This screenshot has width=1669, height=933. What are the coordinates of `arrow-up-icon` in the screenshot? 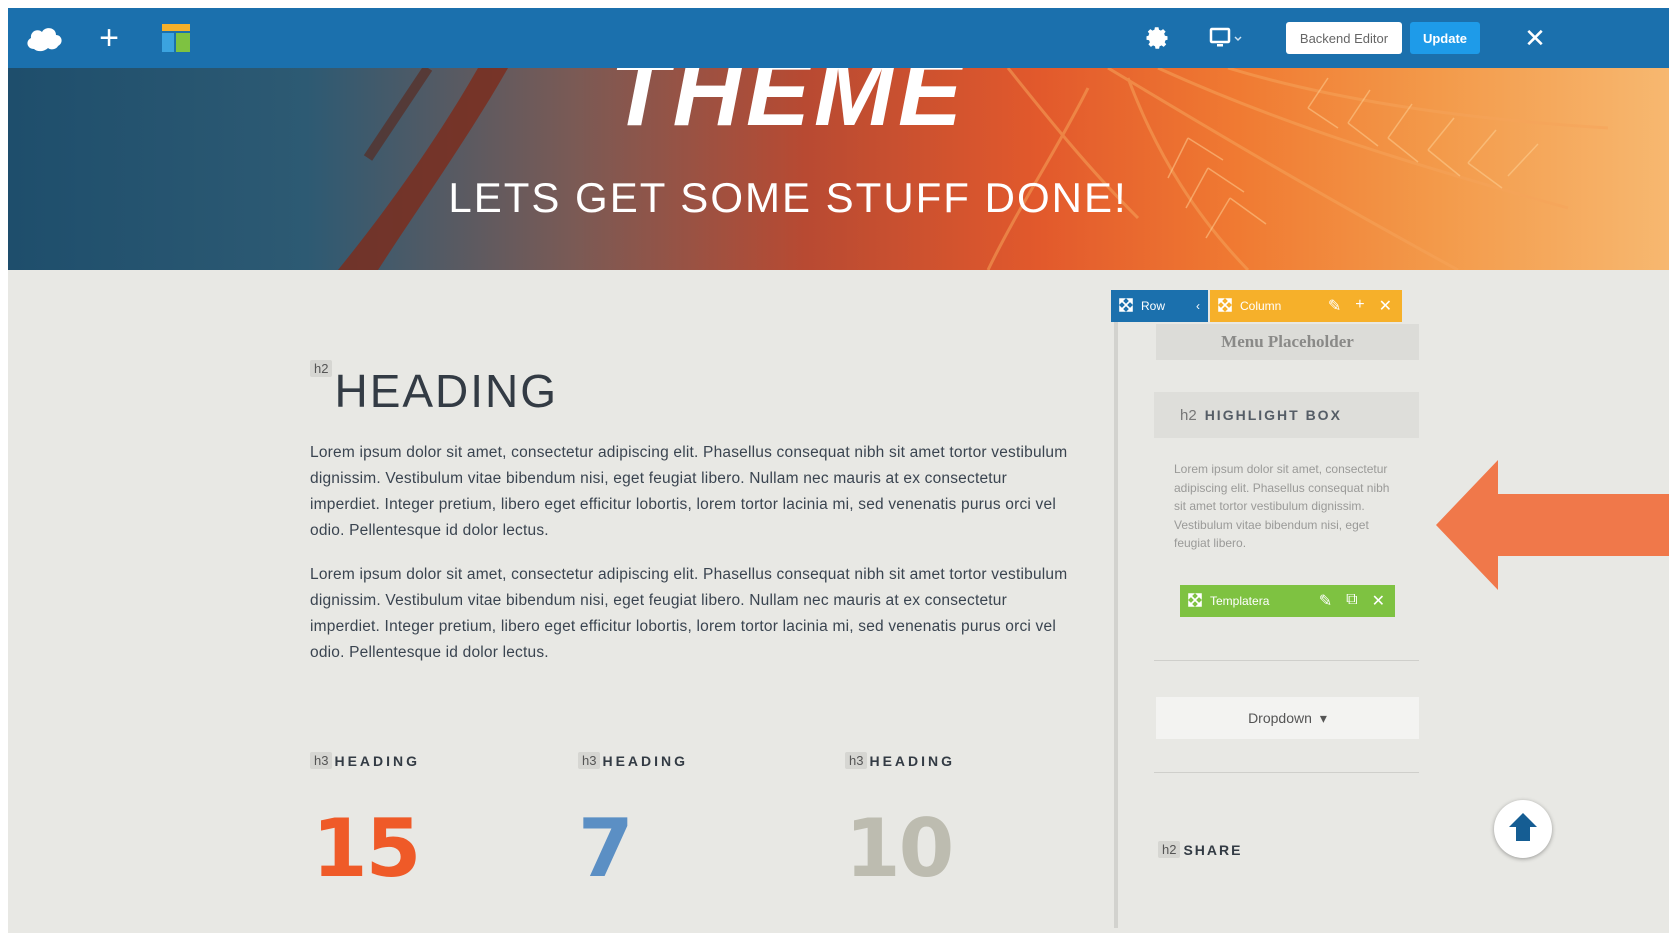 It's located at (1523, 829).